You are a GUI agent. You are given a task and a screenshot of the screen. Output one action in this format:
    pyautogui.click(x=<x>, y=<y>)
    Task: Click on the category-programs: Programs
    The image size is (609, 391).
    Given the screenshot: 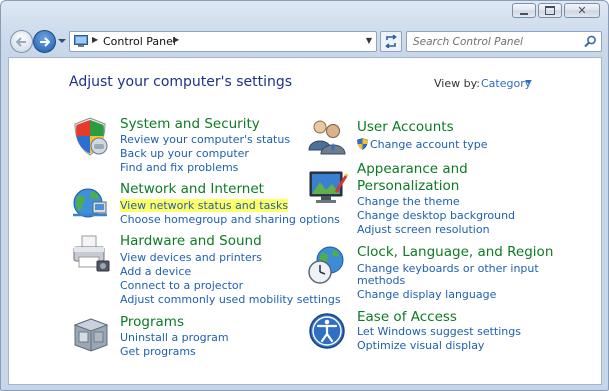 What is the action you would take?
    pyautogui.click(x=152, y=322)
    